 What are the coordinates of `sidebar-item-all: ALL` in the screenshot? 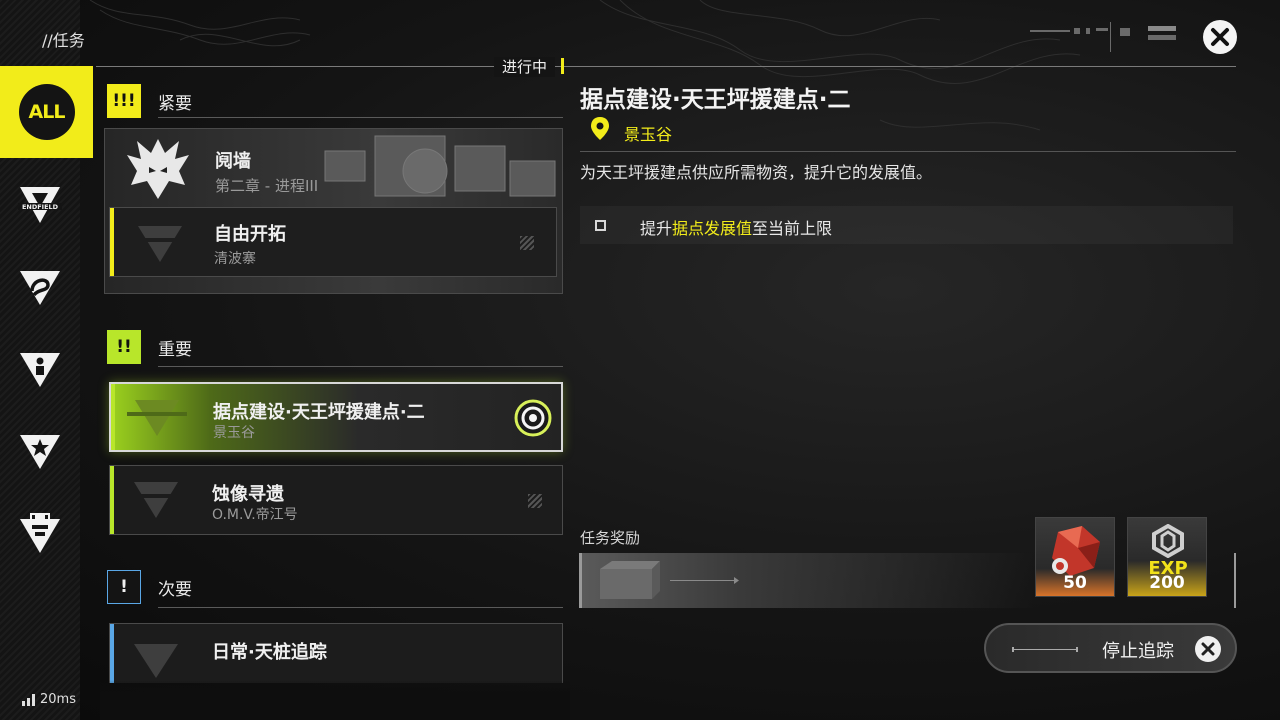 It's located at (46, 112).